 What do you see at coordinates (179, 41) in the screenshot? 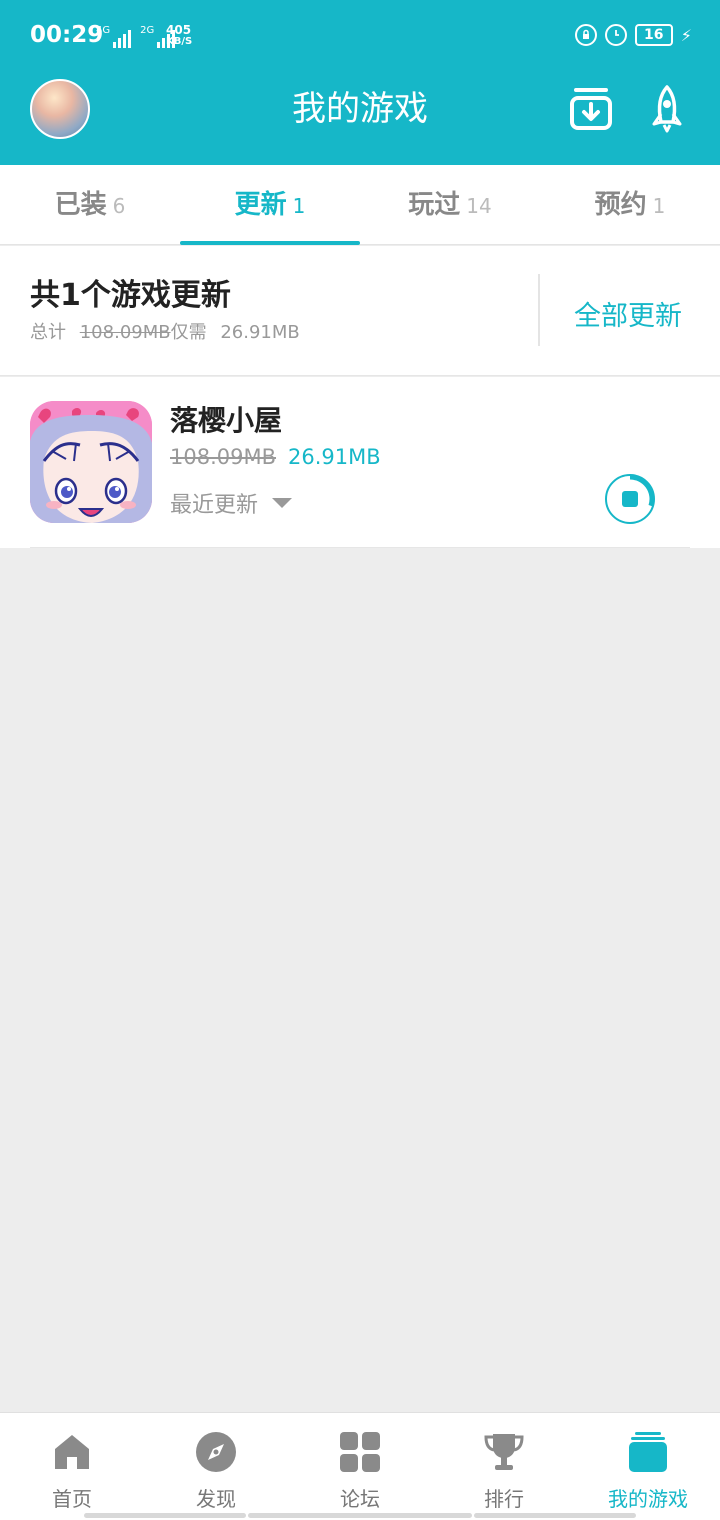
I see `speed-unit: KB/S` at bounding box center [179, 41].